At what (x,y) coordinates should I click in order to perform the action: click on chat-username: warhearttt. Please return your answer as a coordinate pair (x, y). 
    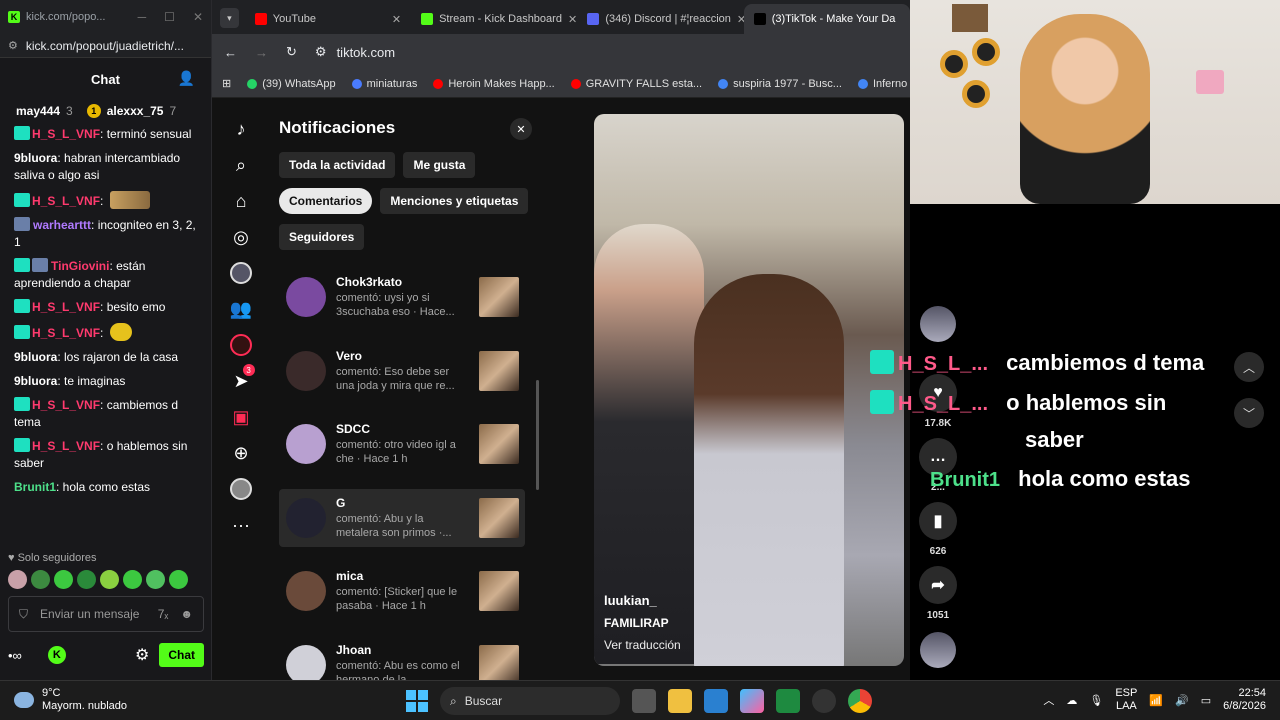
    Looking at the image, I should click on (62, 225).